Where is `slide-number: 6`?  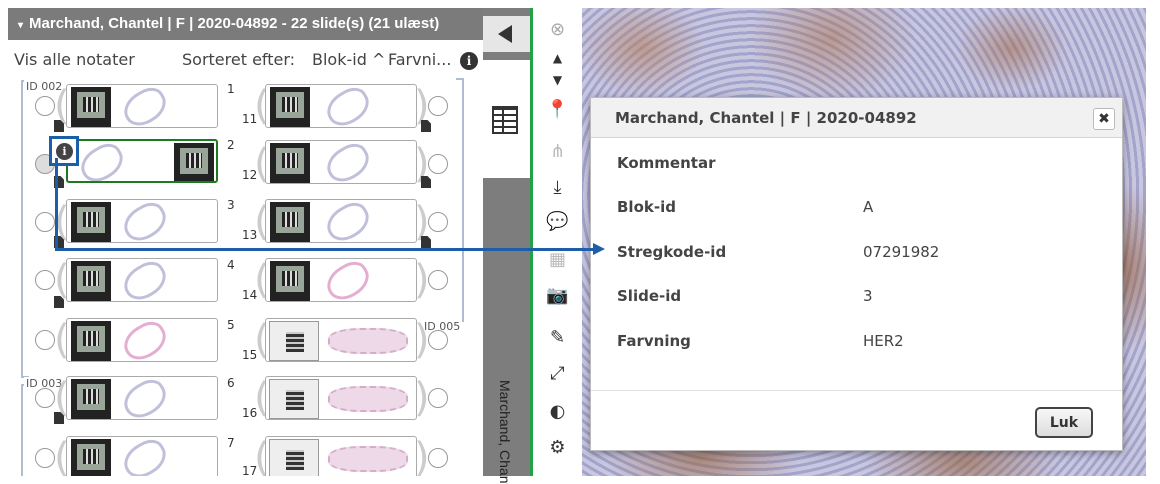 slide-number: 6 is located at coordinates (231, 383).